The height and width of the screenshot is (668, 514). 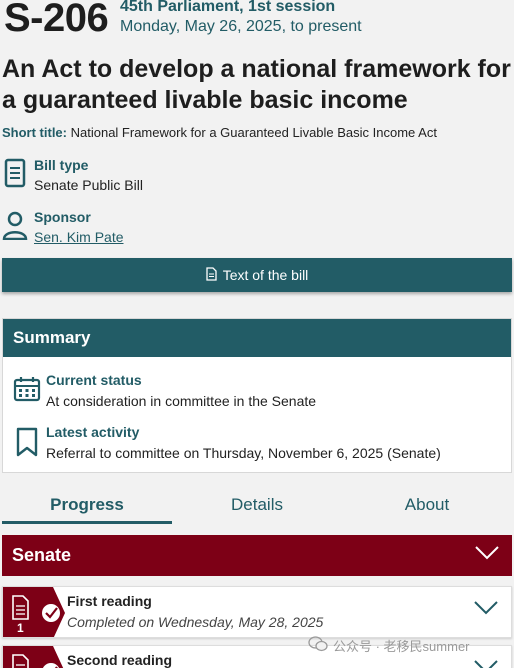 I want to click on wechat-icon, so click(x=318, y=645).